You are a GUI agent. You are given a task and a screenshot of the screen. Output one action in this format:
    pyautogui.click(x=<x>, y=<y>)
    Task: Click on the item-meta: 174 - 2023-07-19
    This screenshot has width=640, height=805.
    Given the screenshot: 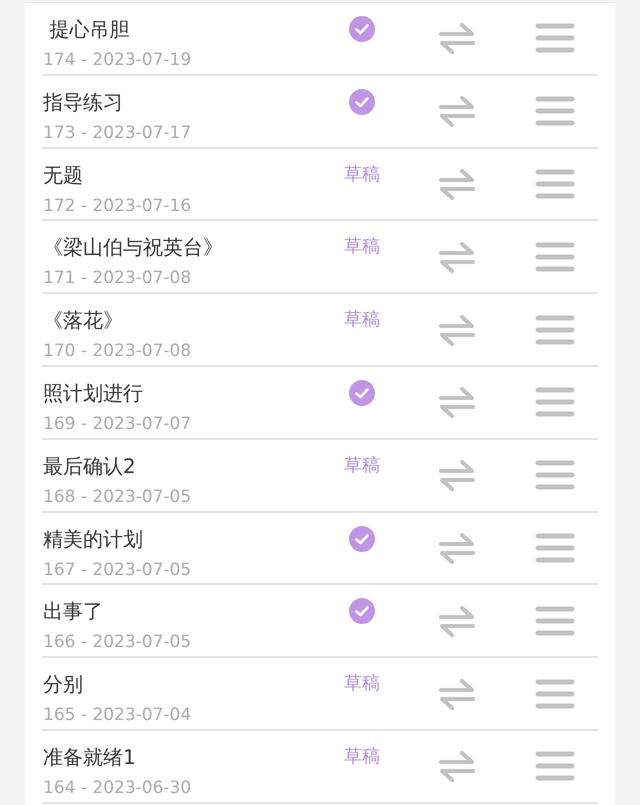 What is the action you would take?
    pyautogui.click(x=117, y=60)
    